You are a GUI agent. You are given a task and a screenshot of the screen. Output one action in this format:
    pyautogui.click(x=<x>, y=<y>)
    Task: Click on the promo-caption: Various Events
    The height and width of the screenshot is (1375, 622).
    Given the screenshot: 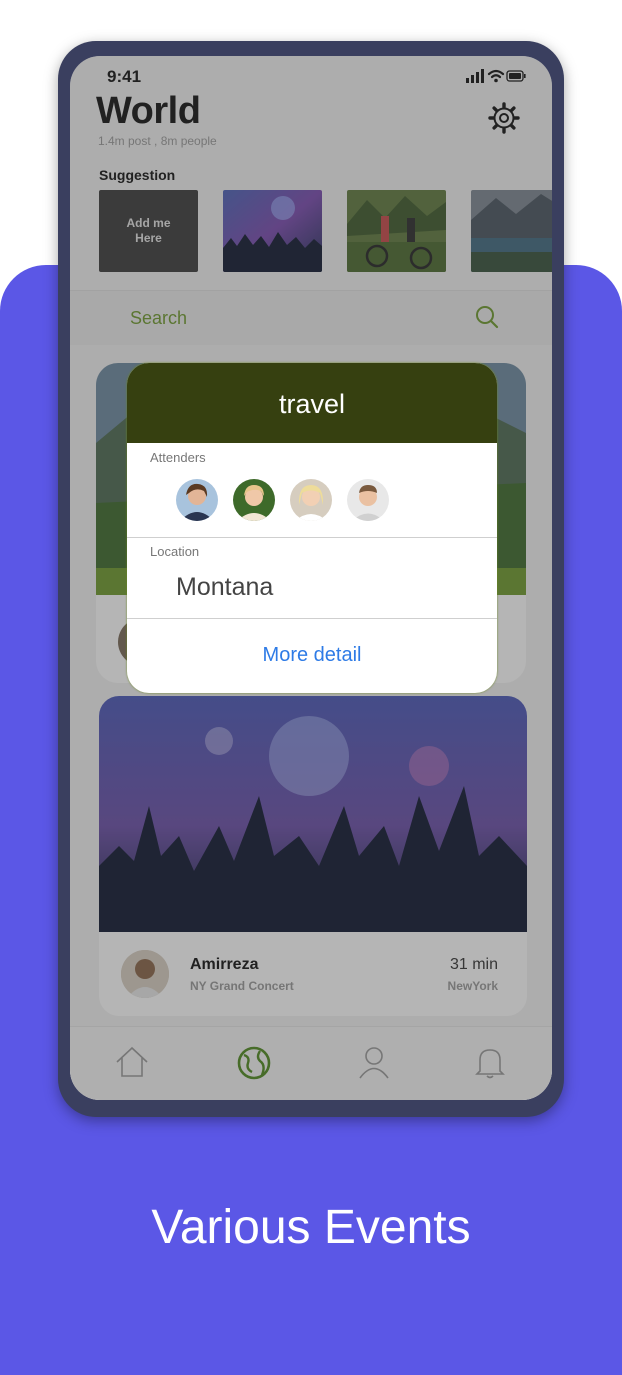 What is the action you would take?
    pyautogui.click(x=311, y=1227)
    